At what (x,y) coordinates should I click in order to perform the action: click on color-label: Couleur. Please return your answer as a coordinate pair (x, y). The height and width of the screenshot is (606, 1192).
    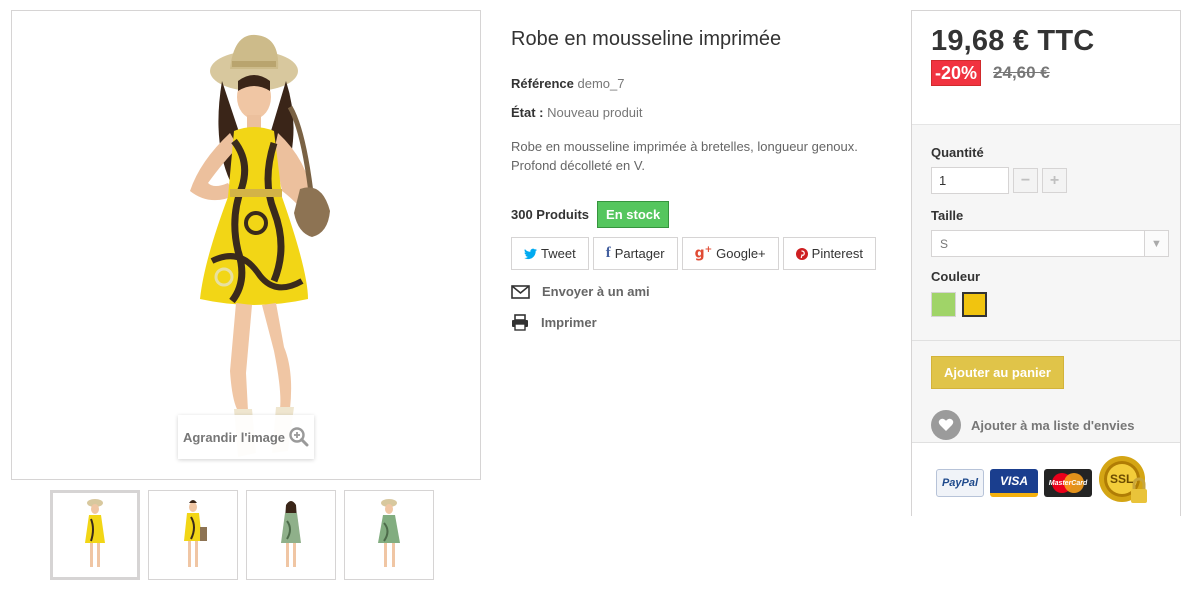
    Looking at the image, I should click on (956, 276).